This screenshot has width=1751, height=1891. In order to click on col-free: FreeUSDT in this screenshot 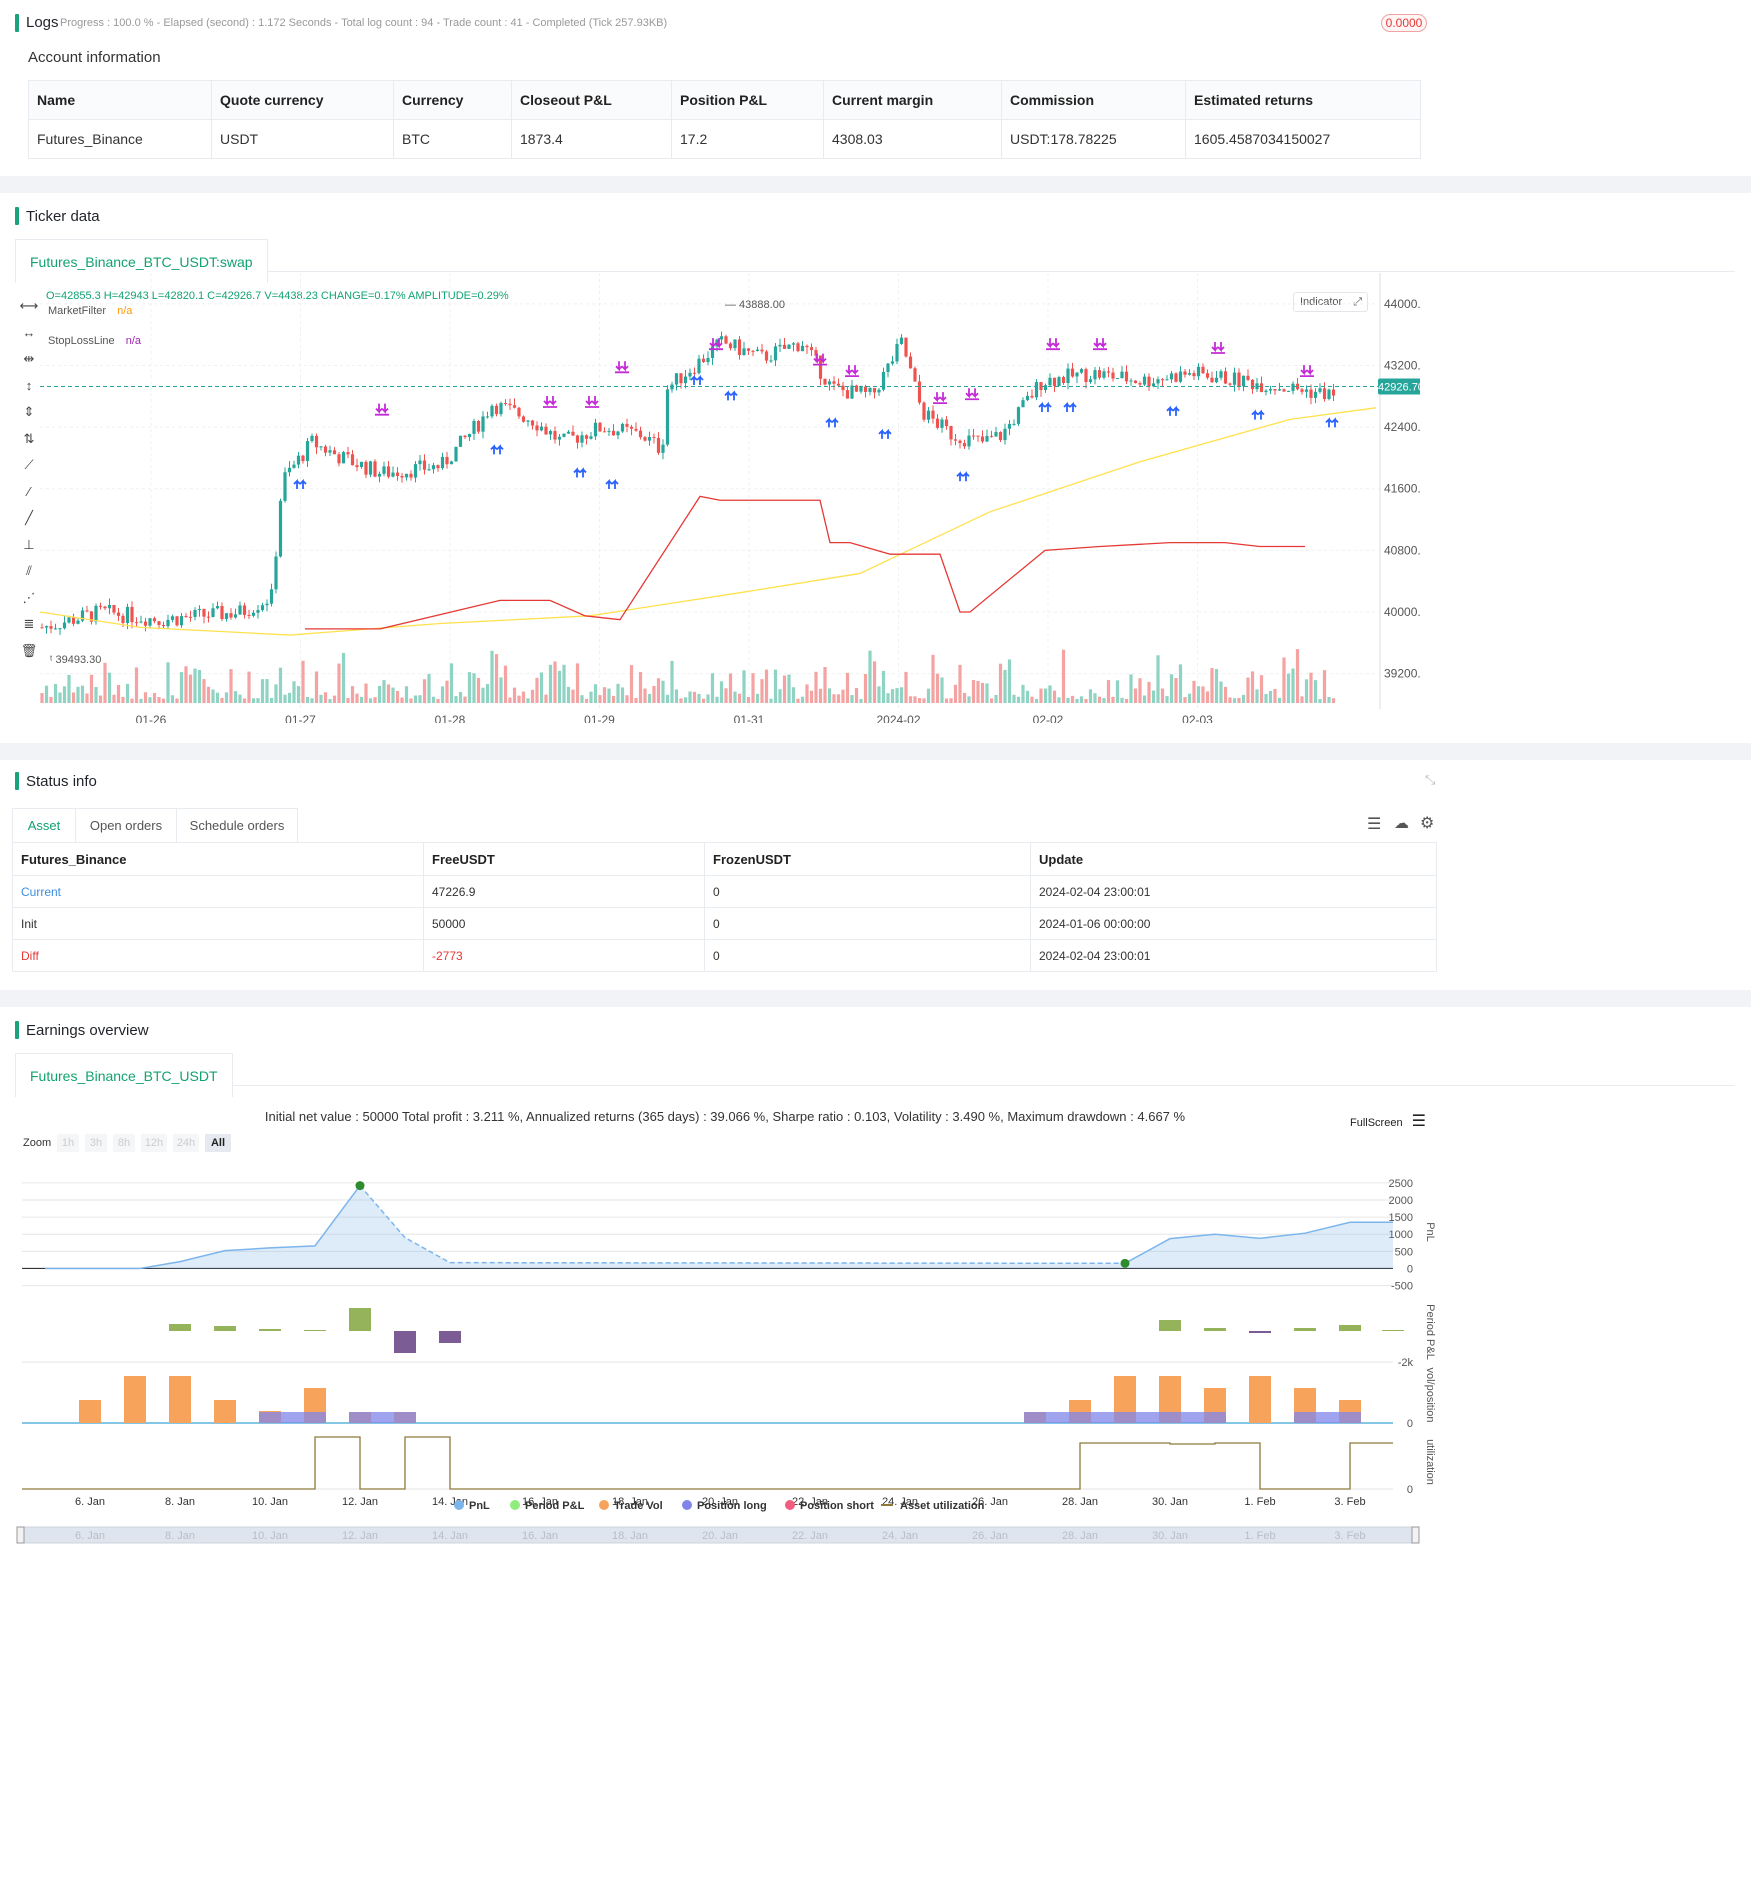, I will do `click(564, 859)`.